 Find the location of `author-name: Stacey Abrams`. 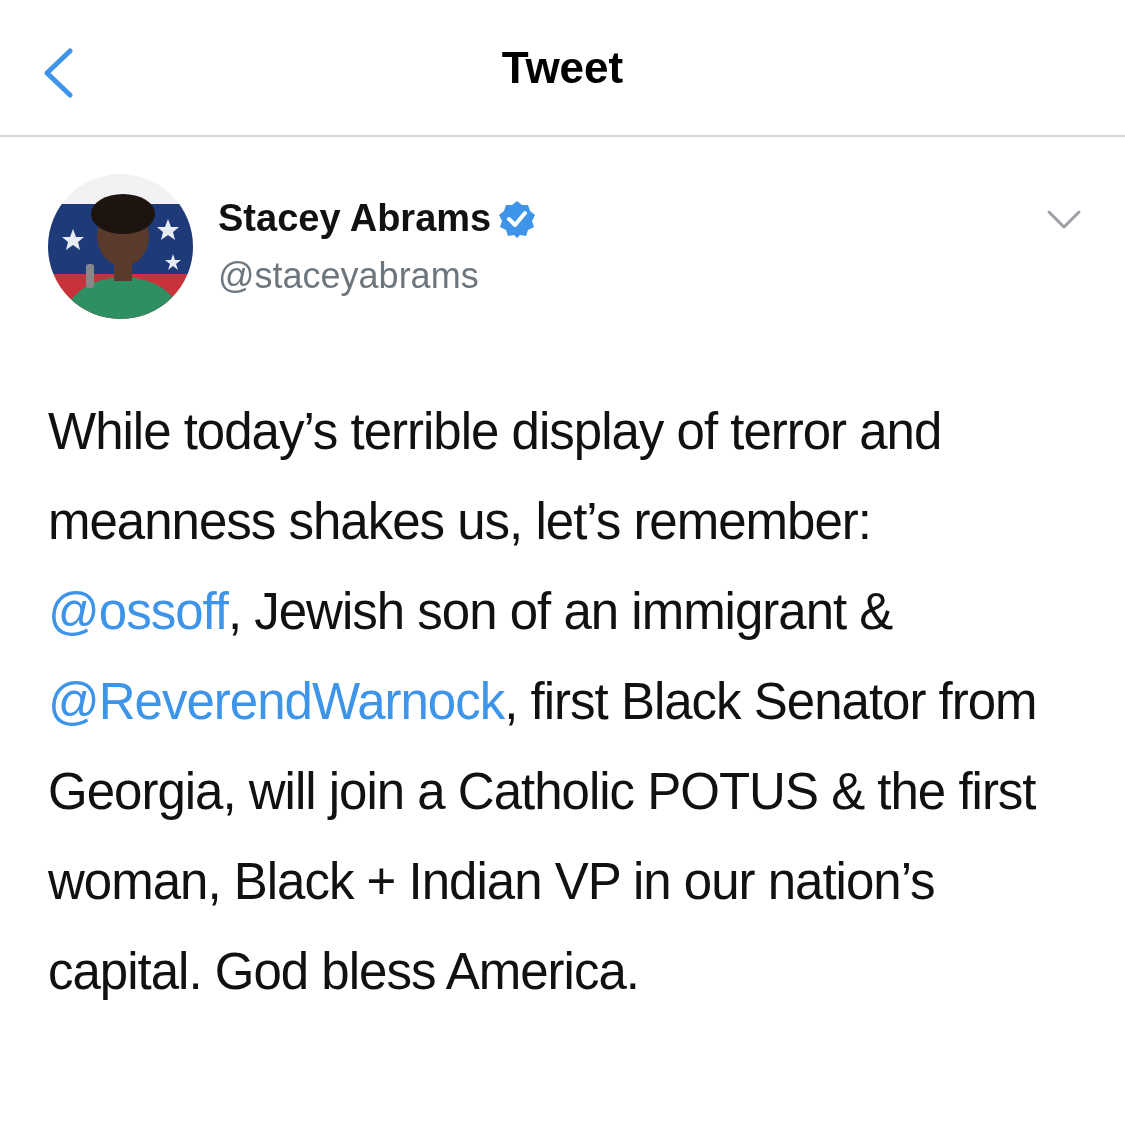

author-name: Stacey Abrams is located at coordinates (355, 218).